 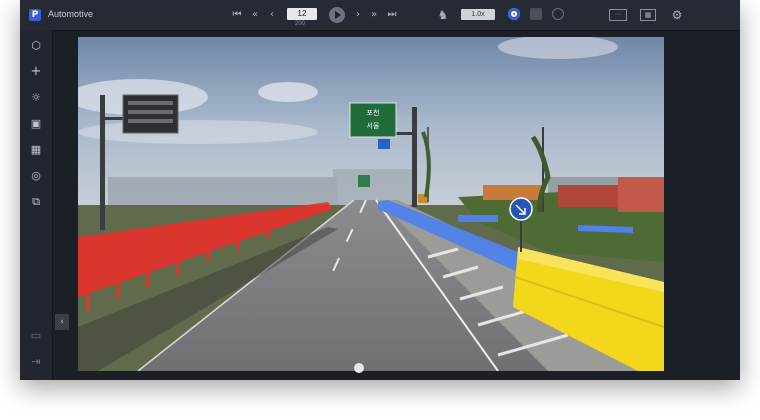 What do you see at coordinates (36, 150) in the screenshot?
I see `grid-icon: ▦` at bounding box center [36, 150].